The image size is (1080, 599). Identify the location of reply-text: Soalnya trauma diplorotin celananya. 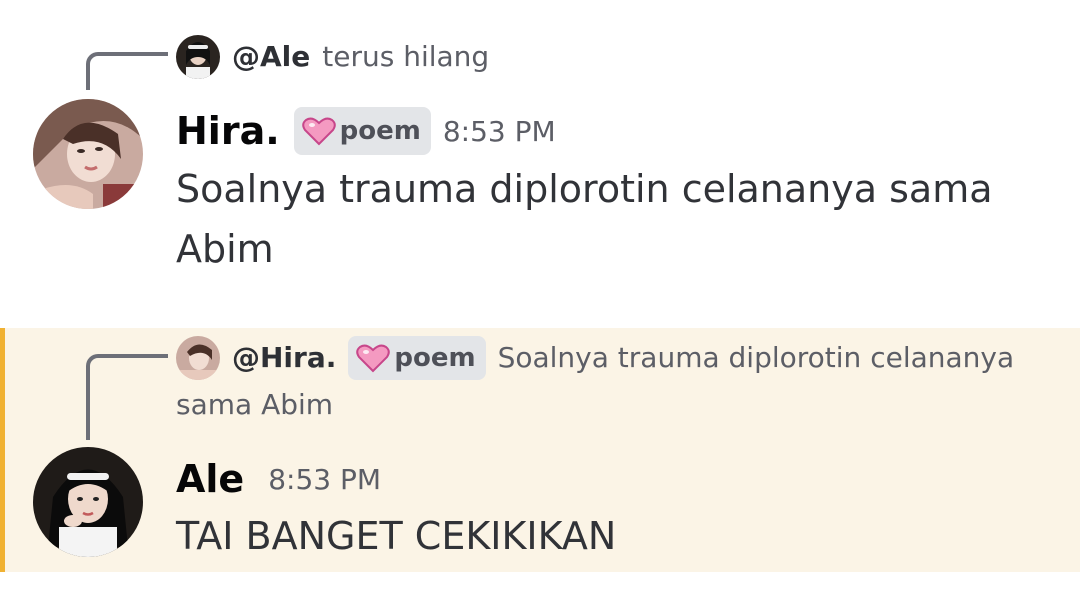
(756, 357).